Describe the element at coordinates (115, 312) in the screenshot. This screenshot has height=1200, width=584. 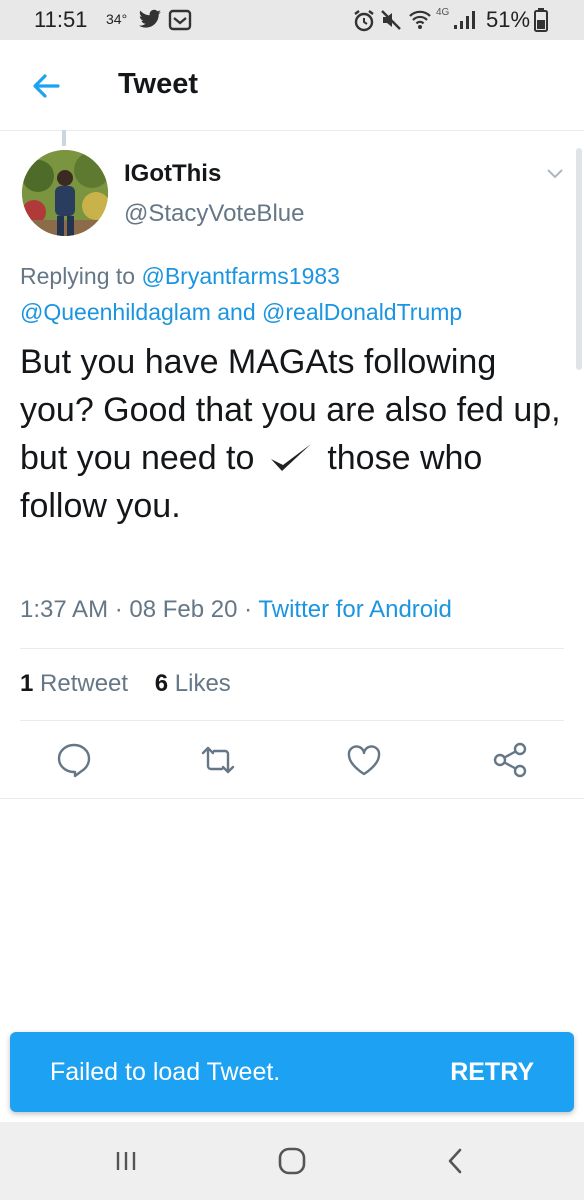
I see `mention-link: @Queenhildaglam` at that location.